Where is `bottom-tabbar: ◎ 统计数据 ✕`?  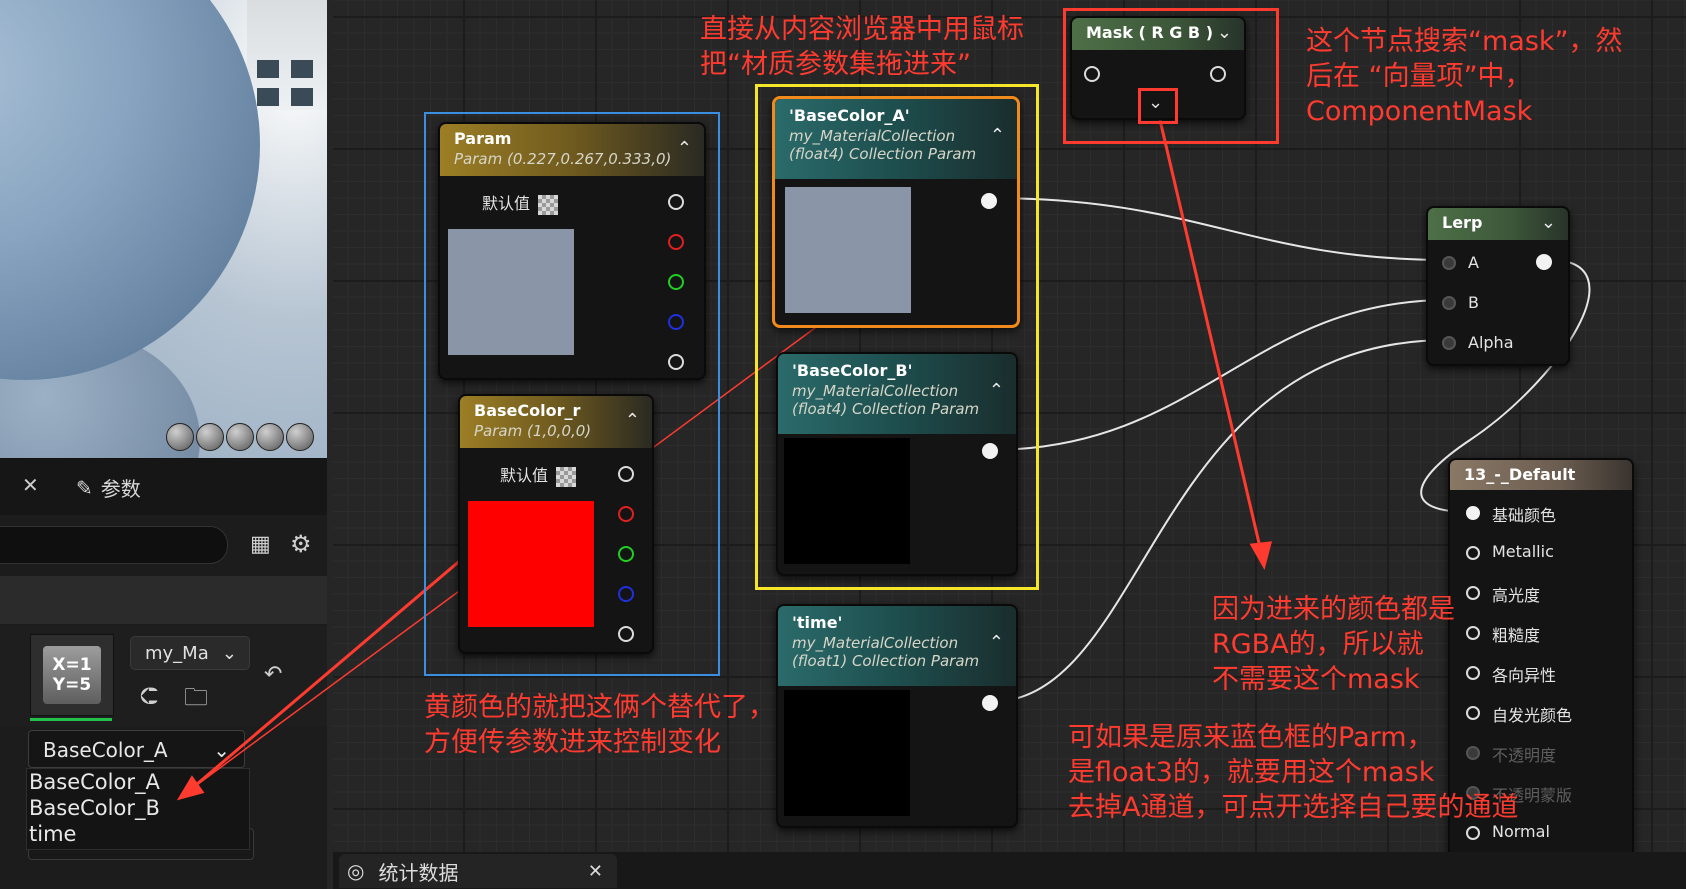 bottom-tabbar: ◎ 统计数据 ✕ is located at coordinates (1009, 870).